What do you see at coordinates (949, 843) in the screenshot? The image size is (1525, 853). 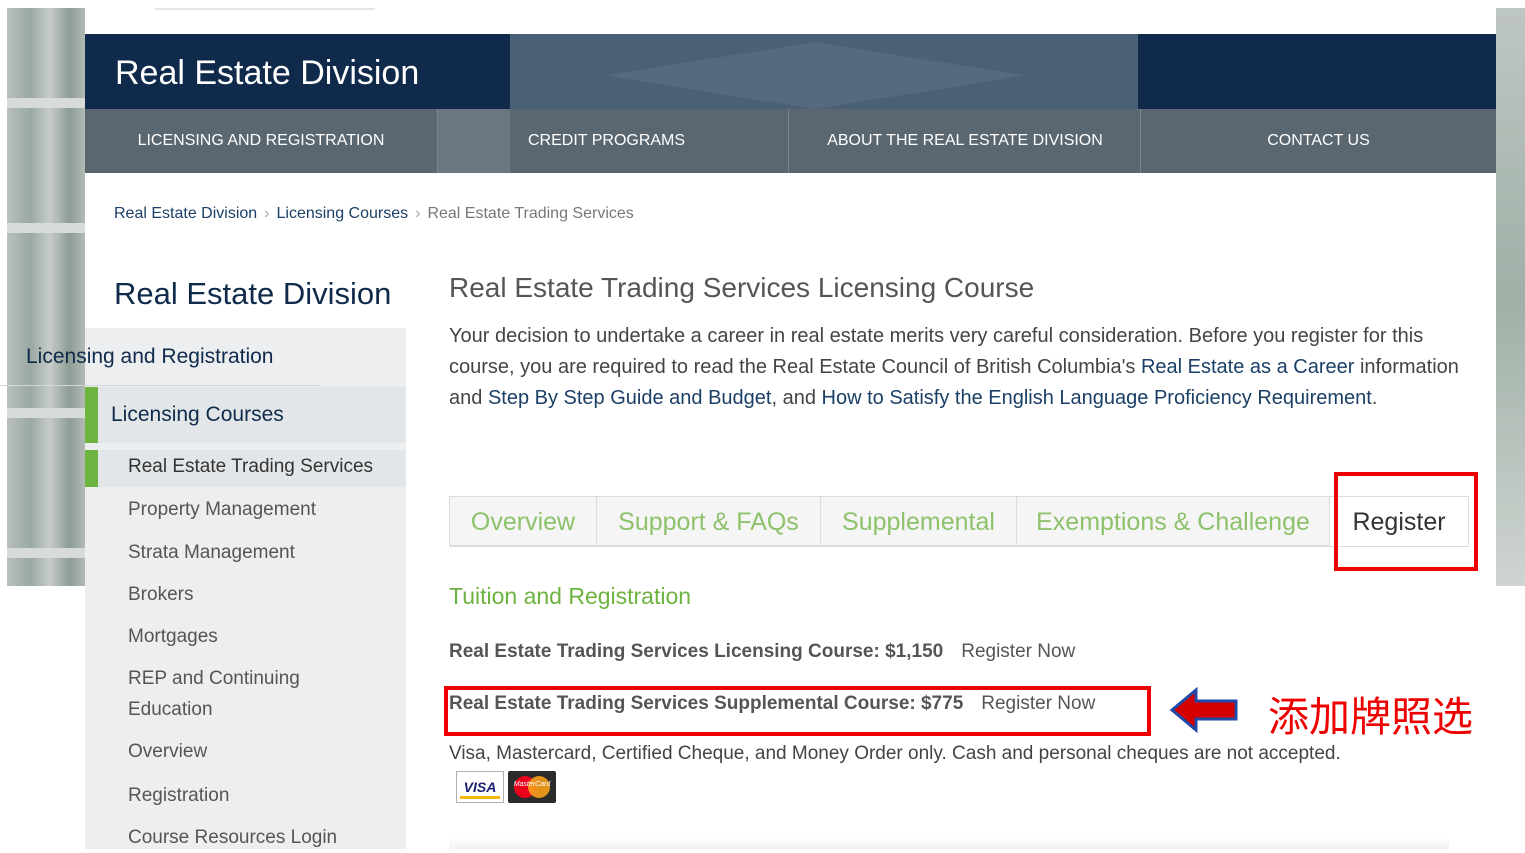 I see `bottom-content-fade` at bounding box center [949, 843].